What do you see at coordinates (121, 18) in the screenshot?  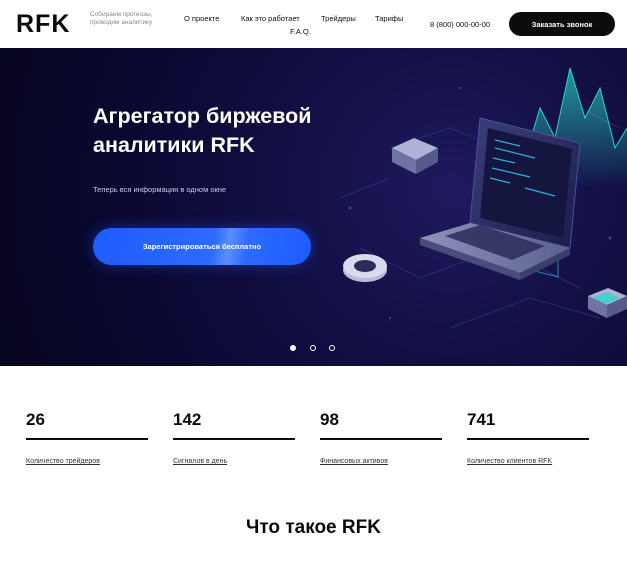 I see `logo-tagline: Собираем прогнозы, проводим аналитику` at bounding box center [121, 18].